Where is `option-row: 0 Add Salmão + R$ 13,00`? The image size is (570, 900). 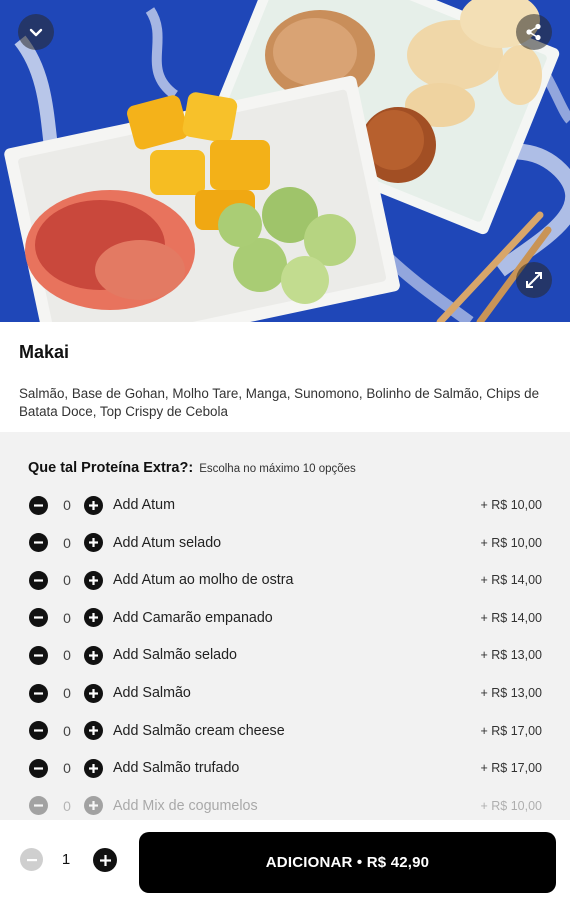
option-row: 0 Add Salmão + R$ 13,00 is located at coordinates (285, 693).